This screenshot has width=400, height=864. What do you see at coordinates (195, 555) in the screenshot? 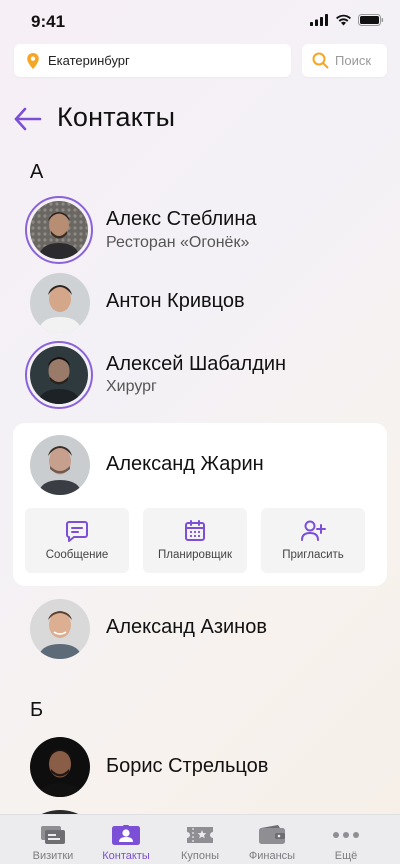
I see `action-label: Планировщик` at bounding box center [195, 555].